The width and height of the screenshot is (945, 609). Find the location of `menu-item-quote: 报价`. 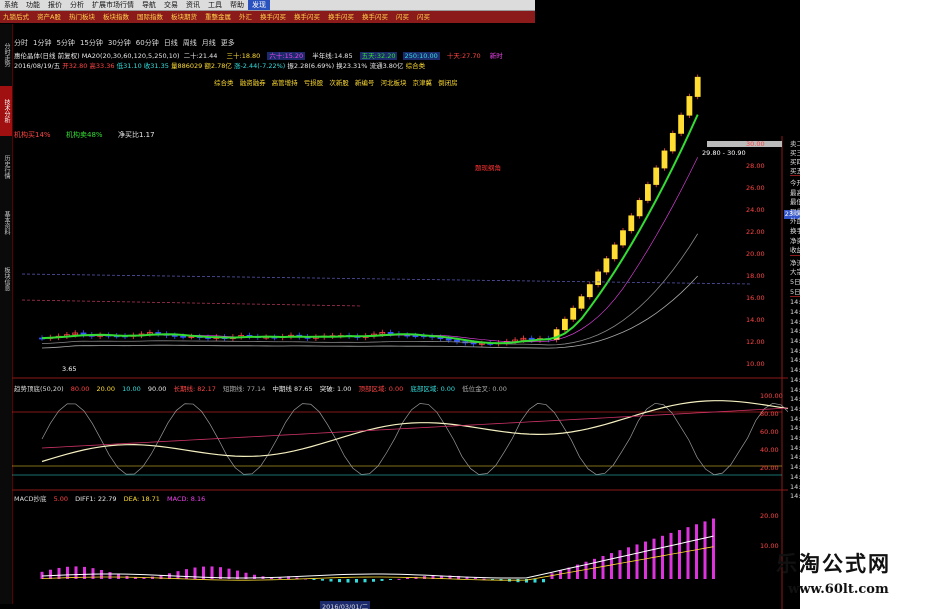

menu-item-quote: 报价 is located at coordinates (55, 5).